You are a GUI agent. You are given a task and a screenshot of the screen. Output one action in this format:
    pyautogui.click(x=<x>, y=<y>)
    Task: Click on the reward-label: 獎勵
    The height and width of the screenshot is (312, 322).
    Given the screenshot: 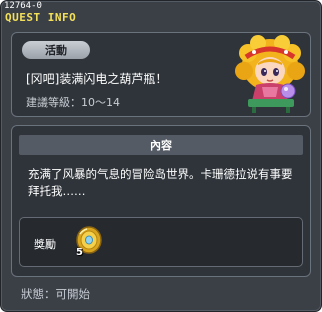 What is the action you would take?
    pyautogui.click(x=45, y=244)
    